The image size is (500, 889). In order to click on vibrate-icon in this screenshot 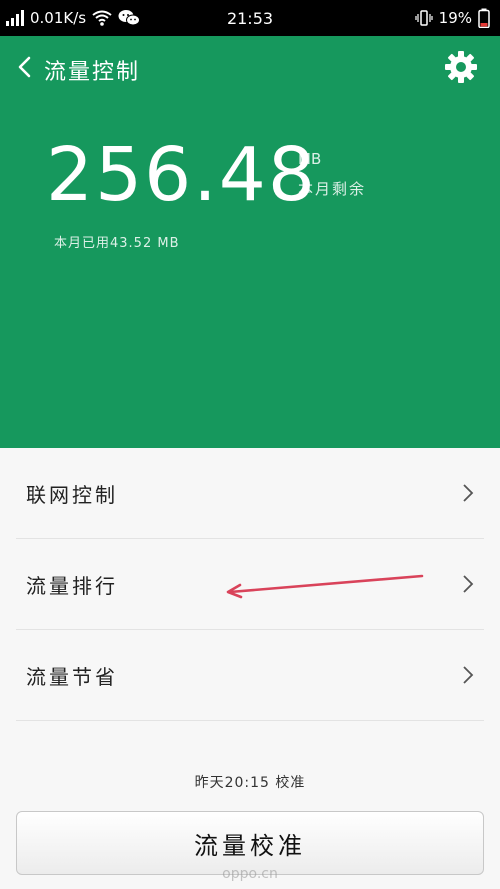, I will do `click(424, 18)`.